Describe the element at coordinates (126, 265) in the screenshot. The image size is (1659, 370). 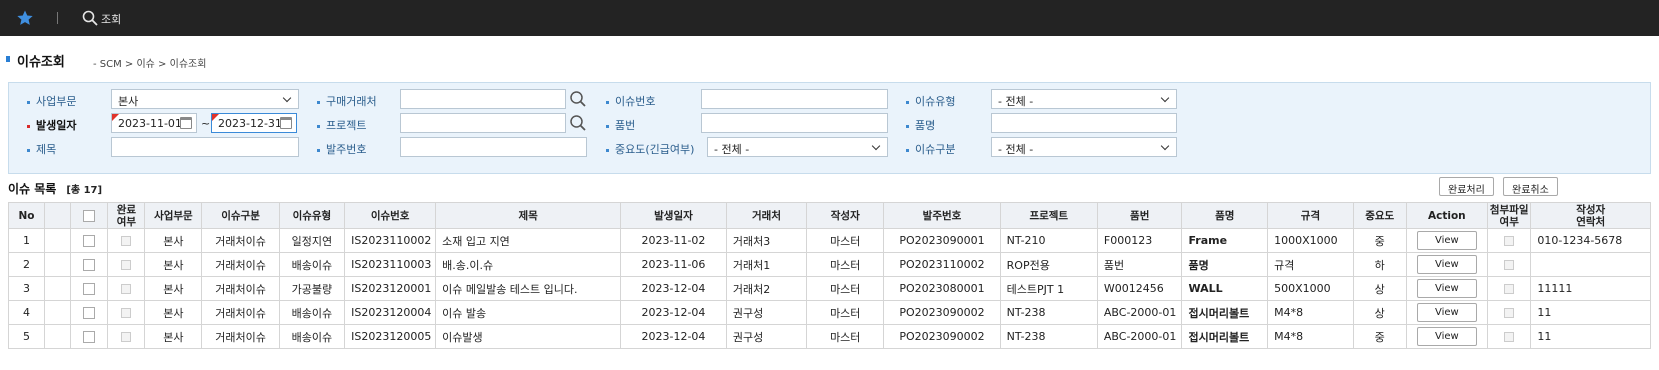
I see `complete-checkbox` at that location.